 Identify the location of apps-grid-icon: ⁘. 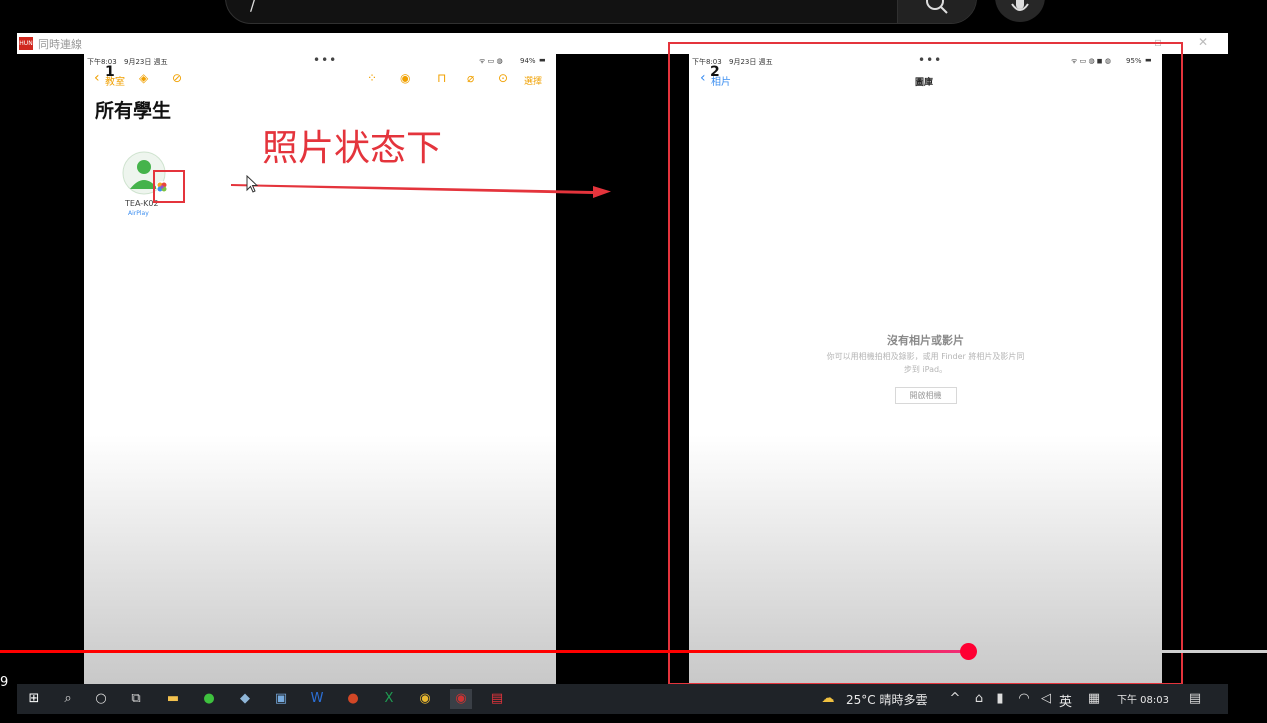
(372, 78).